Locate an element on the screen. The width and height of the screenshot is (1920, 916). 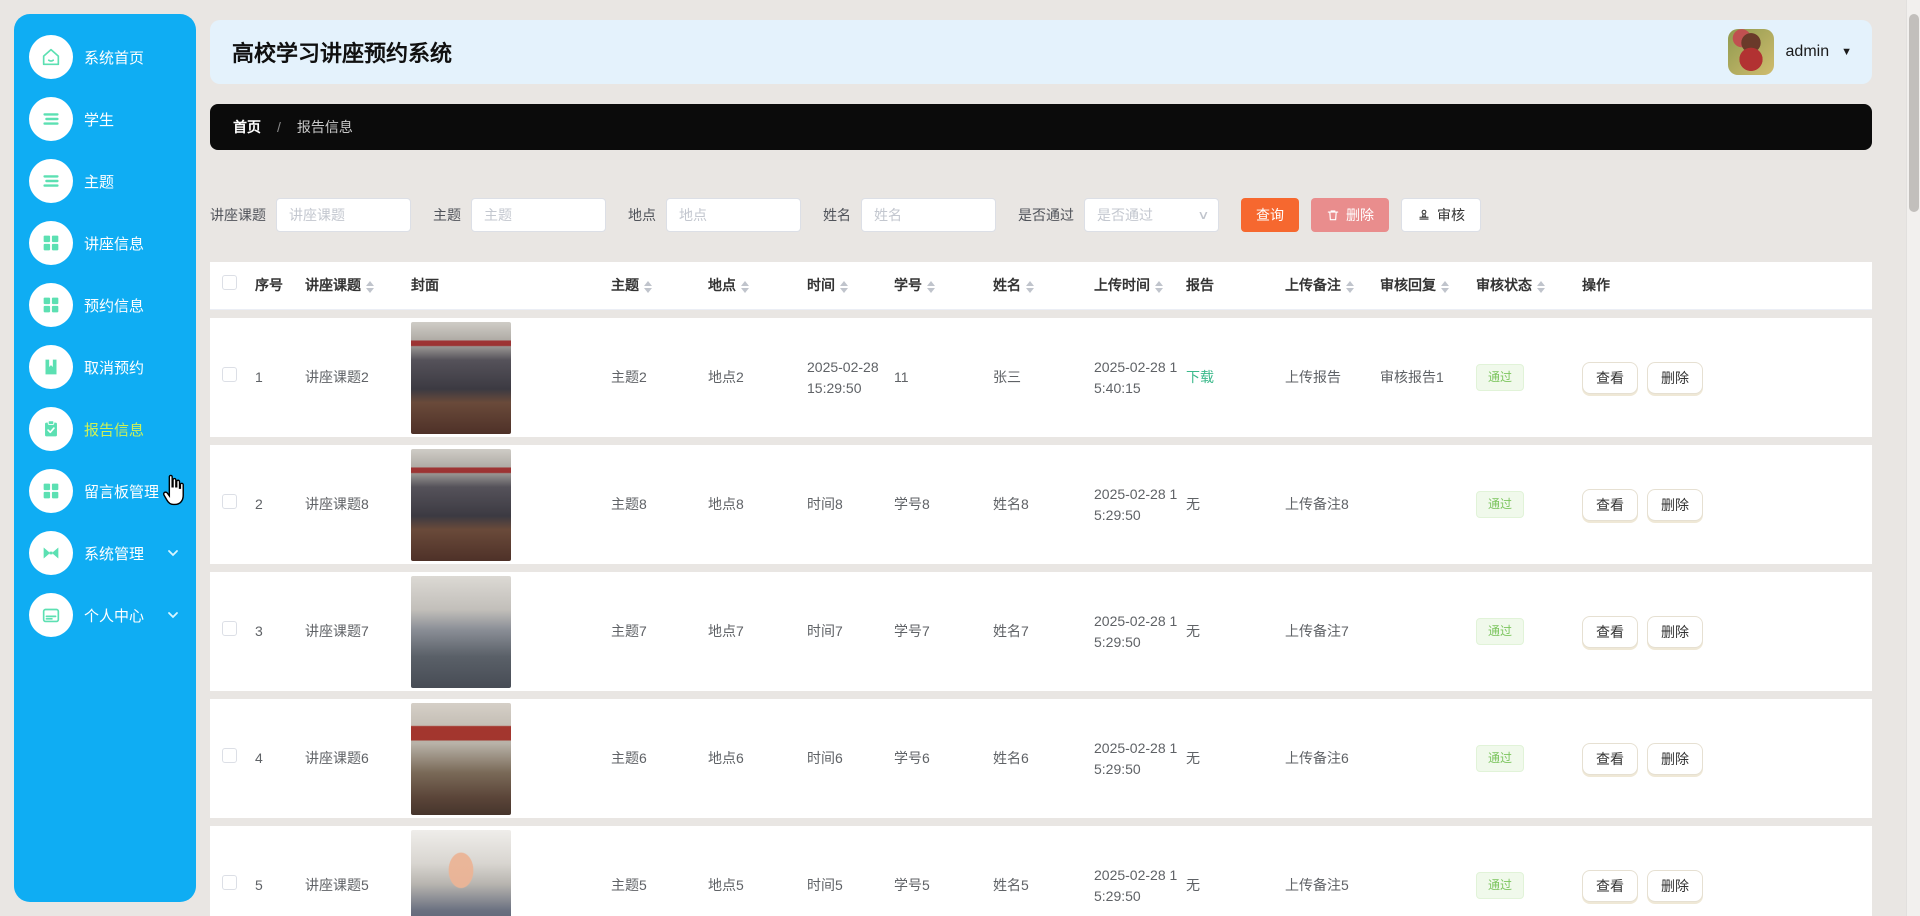
sidebar-menu: 系统首页 学生主题讲座信息 预约信息取消预约报告信息 留言板管理系统管理个人中心 is located at coordinates (105, 336).